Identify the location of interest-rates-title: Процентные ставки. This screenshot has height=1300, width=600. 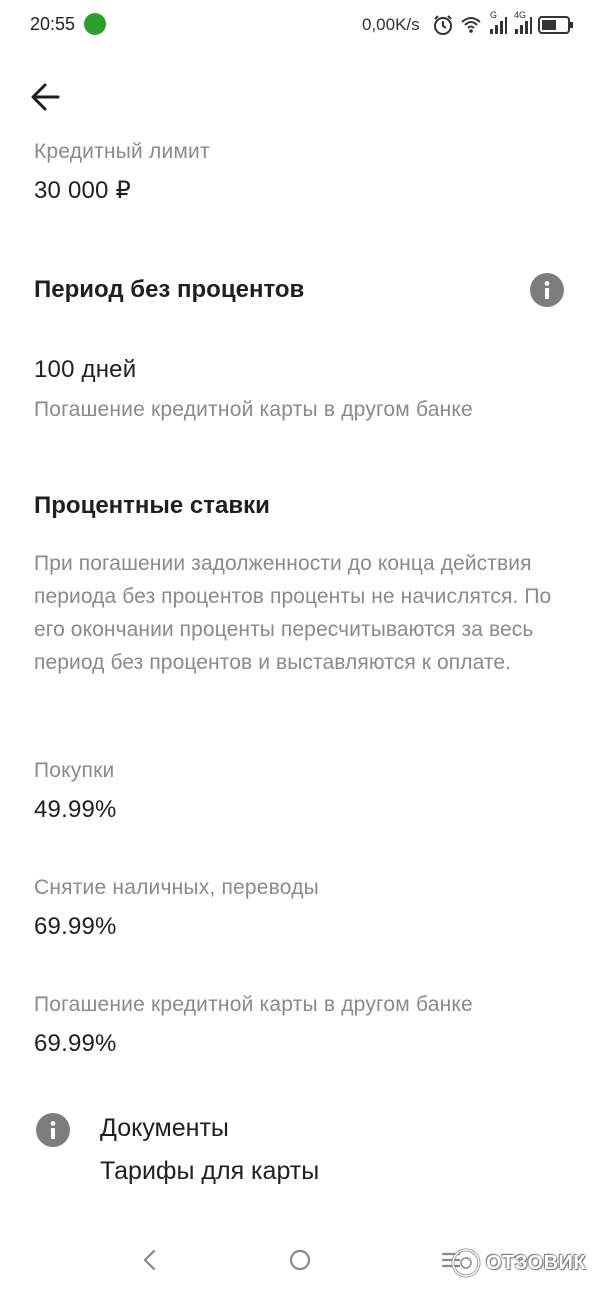
(152, 505).